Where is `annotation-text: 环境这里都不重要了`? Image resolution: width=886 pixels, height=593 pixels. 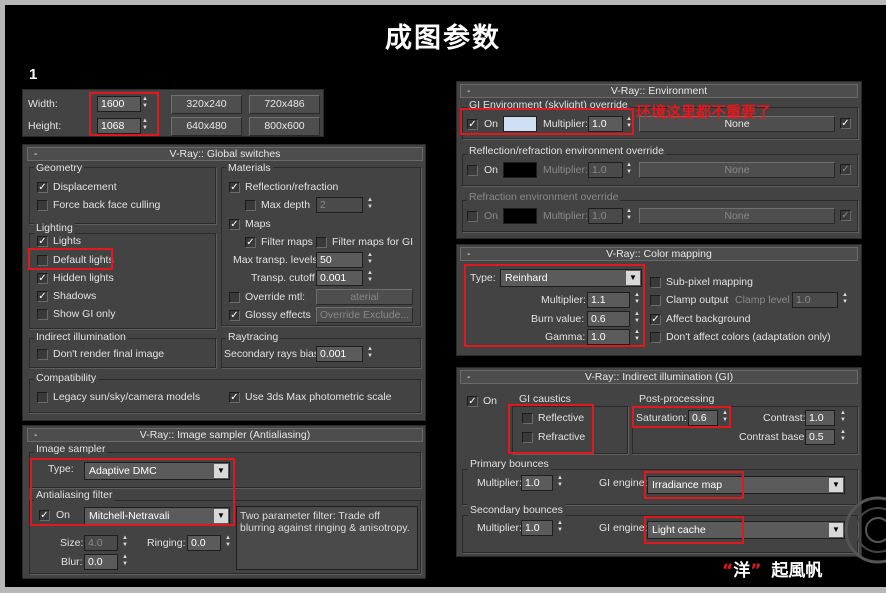 annotation-text: 环境这里都不重要了 is located at coordinates (704, 112).